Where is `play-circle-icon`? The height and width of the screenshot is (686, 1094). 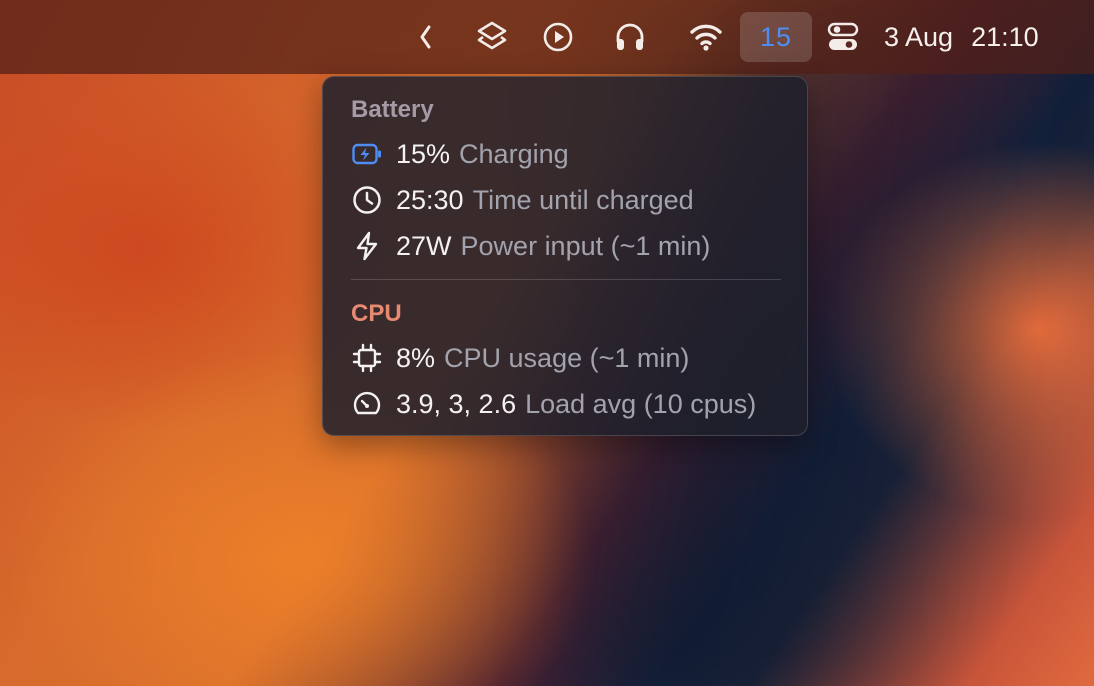 play-circle-icon is located at coordinates (558, 37).